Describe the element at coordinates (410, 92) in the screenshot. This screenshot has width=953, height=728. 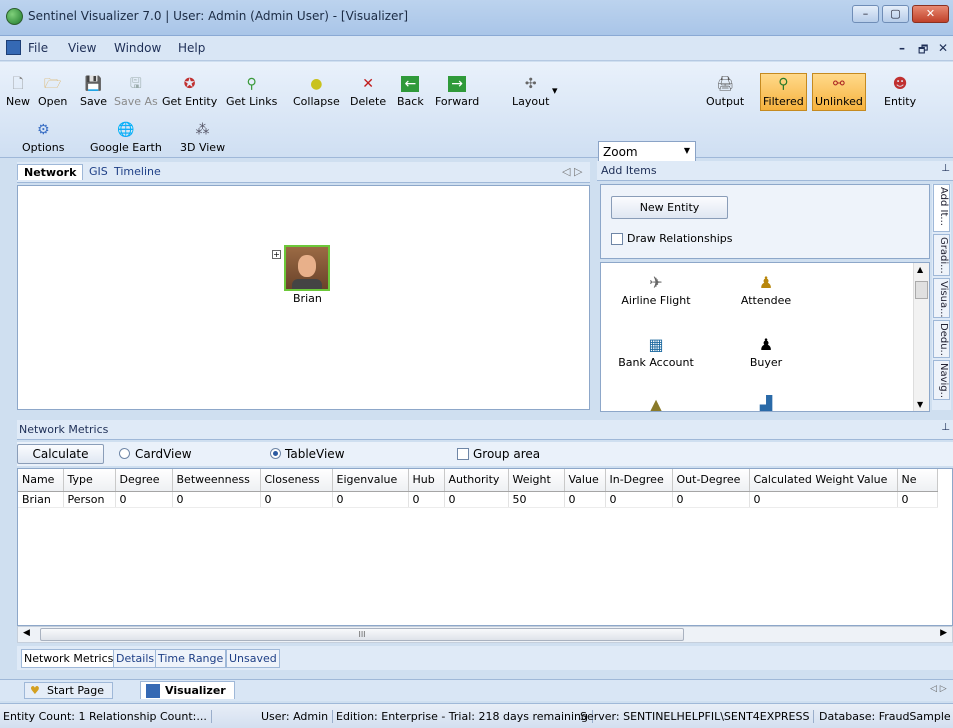
I see `back-button: ← Back` at that location.